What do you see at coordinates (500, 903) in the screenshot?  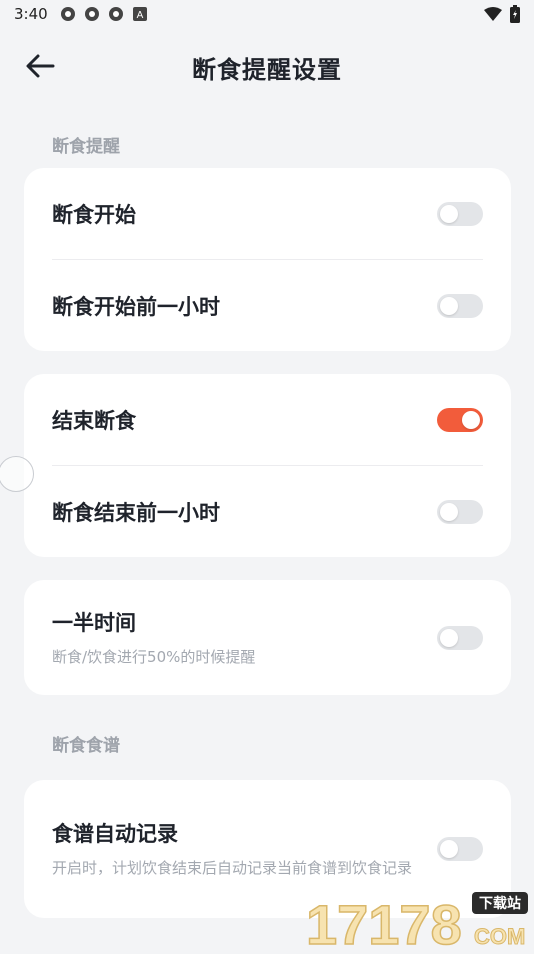 I see `svg-text: 下载站` at bounding box center [500, 903].